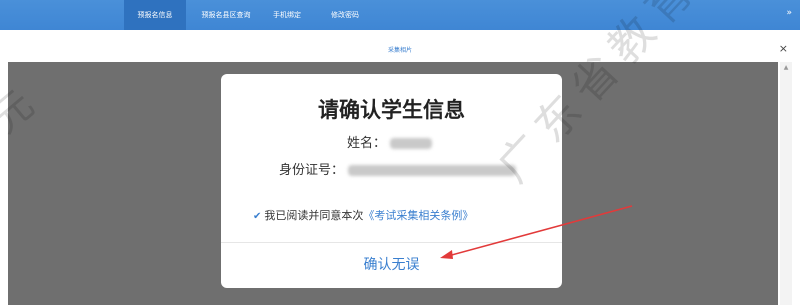  What do you see at coordinates (257, 216) in the screenshot?
I see `checkbox-checked-icon: ✔` at bounding box center [257, 216].